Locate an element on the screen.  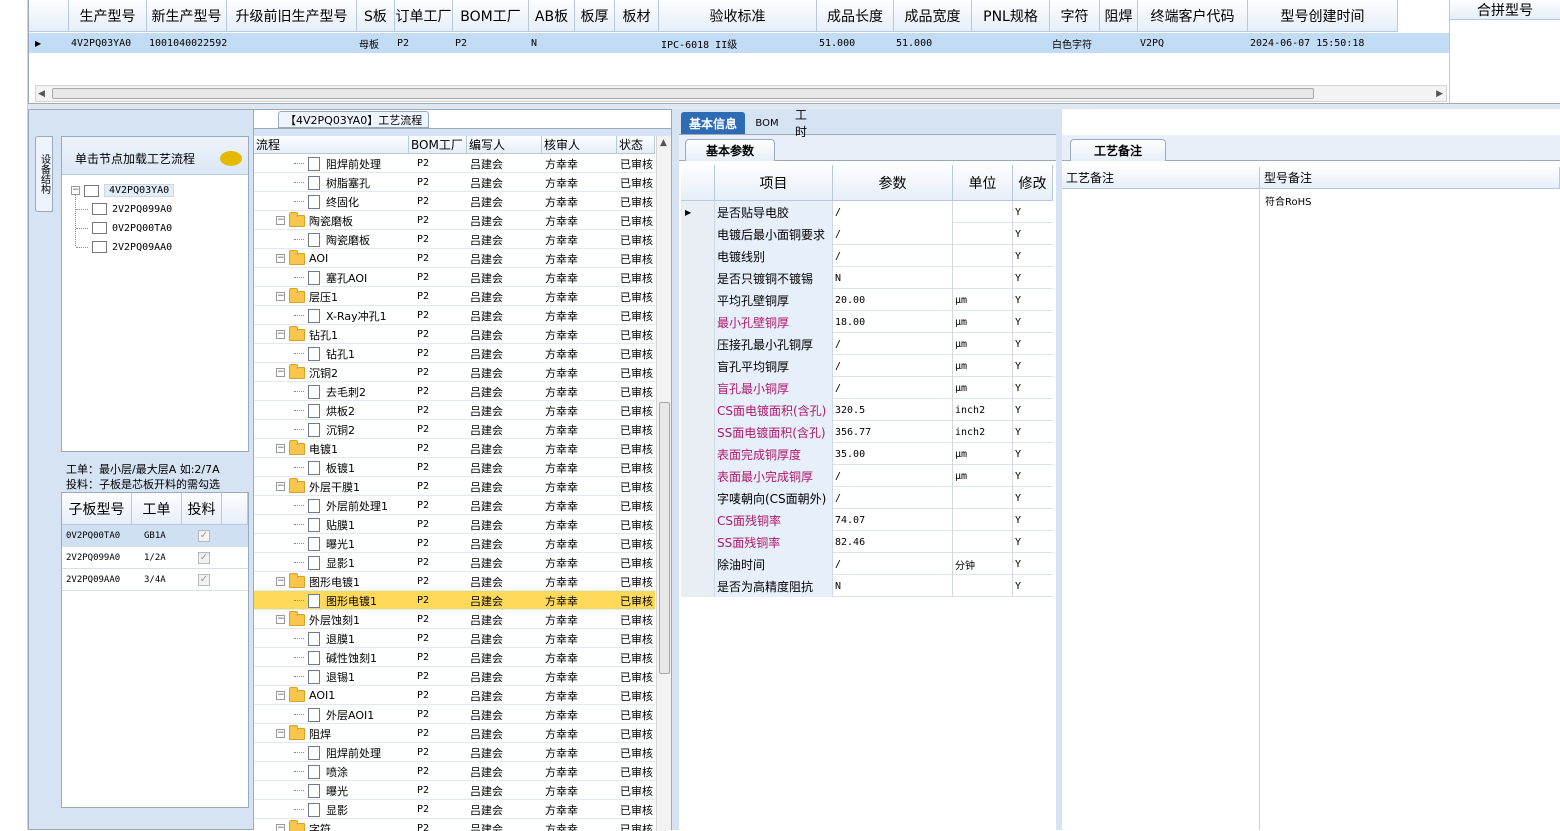
process-step: 显影1 is located at coordinates (351, 562).